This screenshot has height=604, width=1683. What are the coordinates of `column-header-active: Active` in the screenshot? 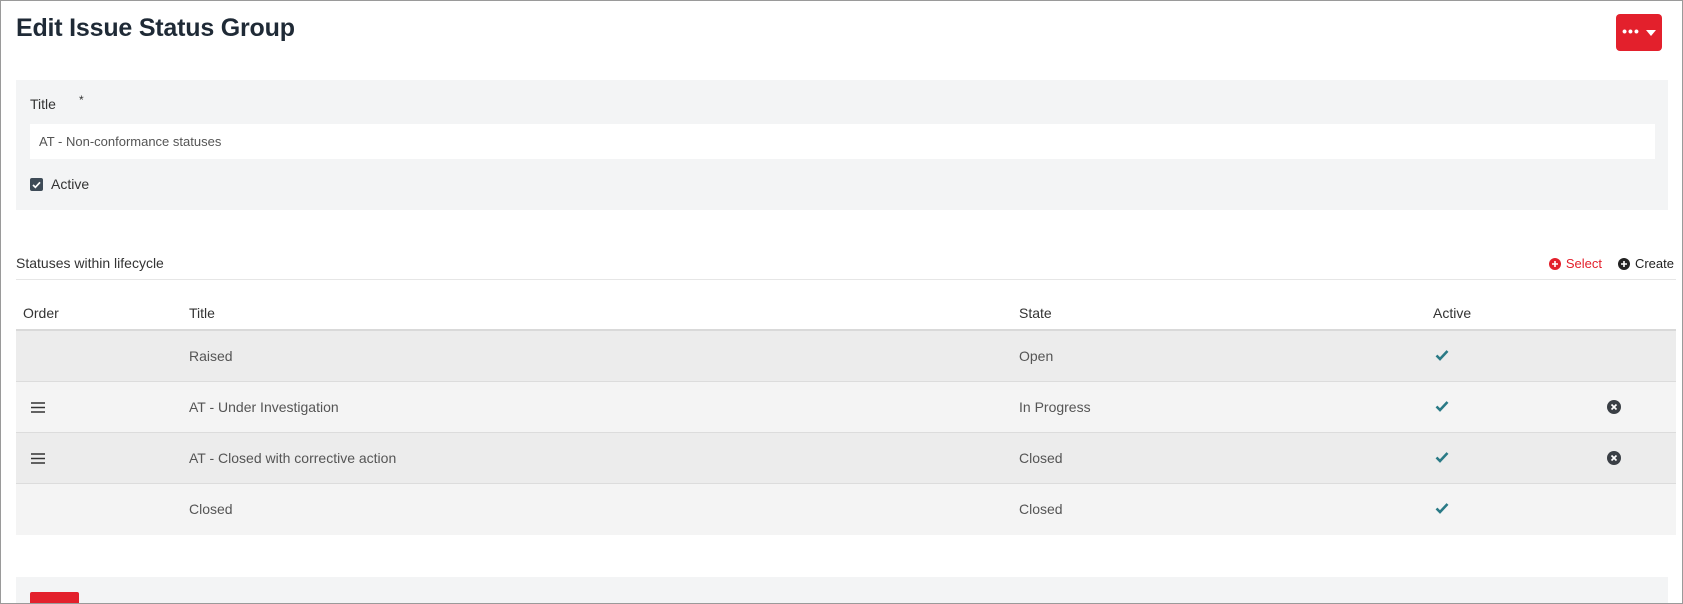 It's located at (1452, 313).